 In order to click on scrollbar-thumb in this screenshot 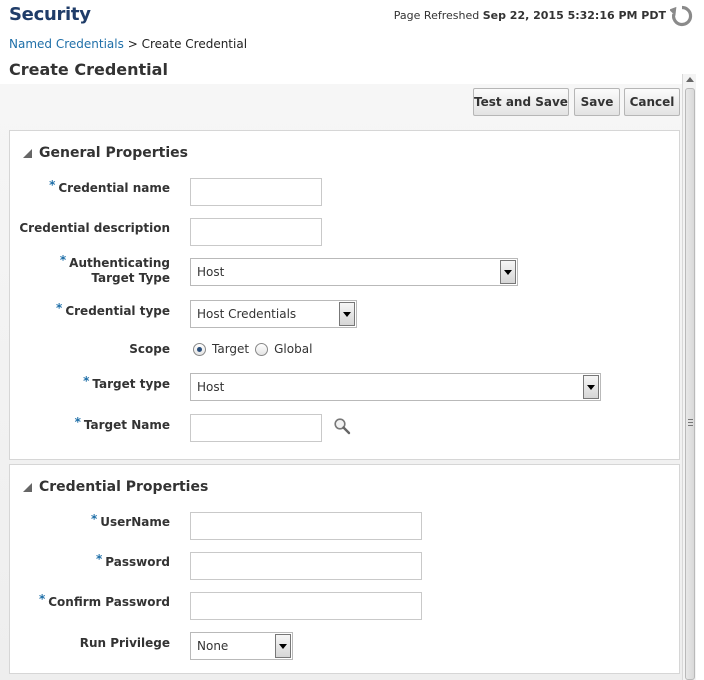, I will do `click(690, 384)`.